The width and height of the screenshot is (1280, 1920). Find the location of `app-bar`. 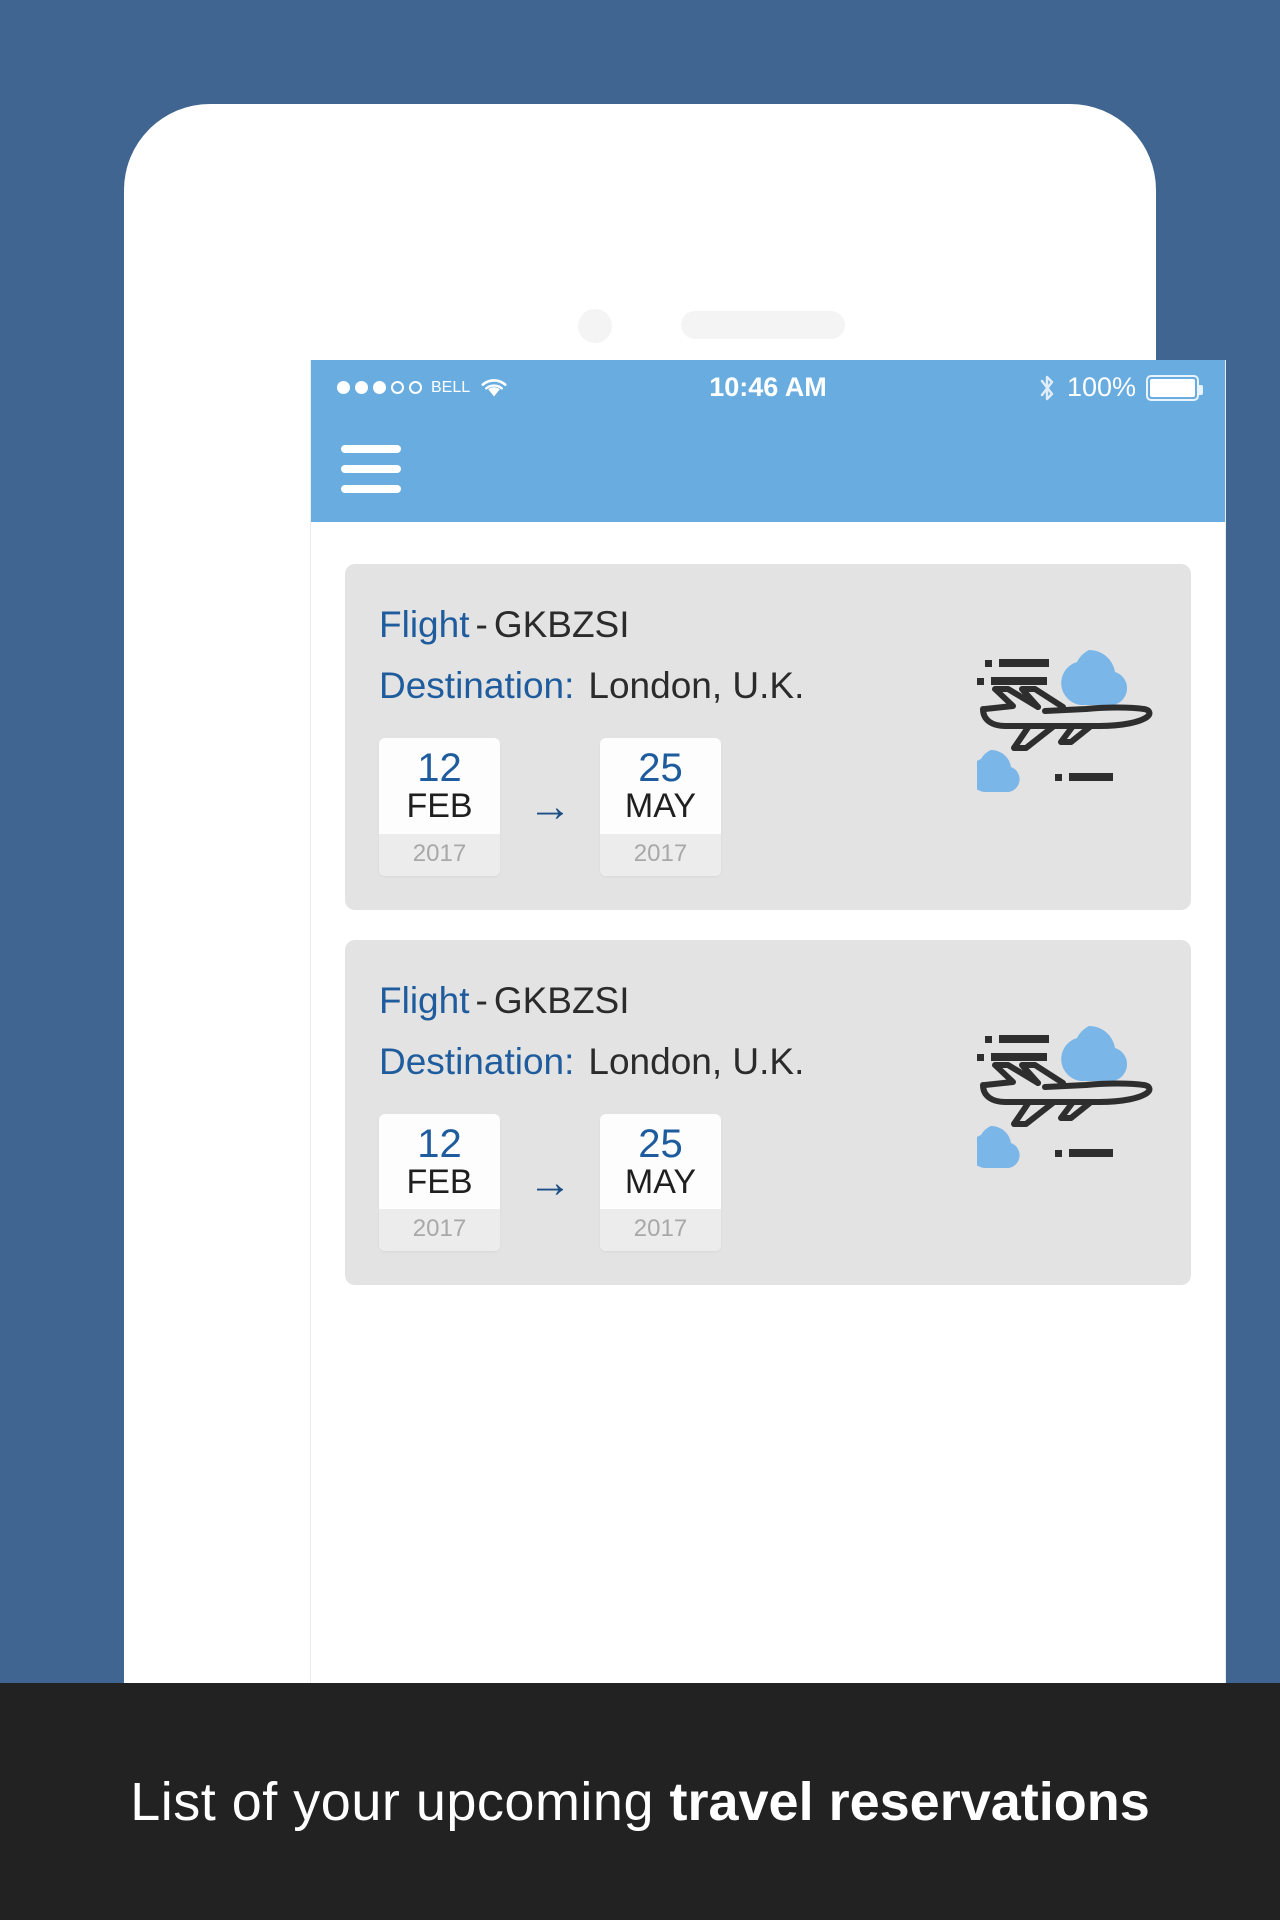

app-bar is located at coordinates (768, 468).